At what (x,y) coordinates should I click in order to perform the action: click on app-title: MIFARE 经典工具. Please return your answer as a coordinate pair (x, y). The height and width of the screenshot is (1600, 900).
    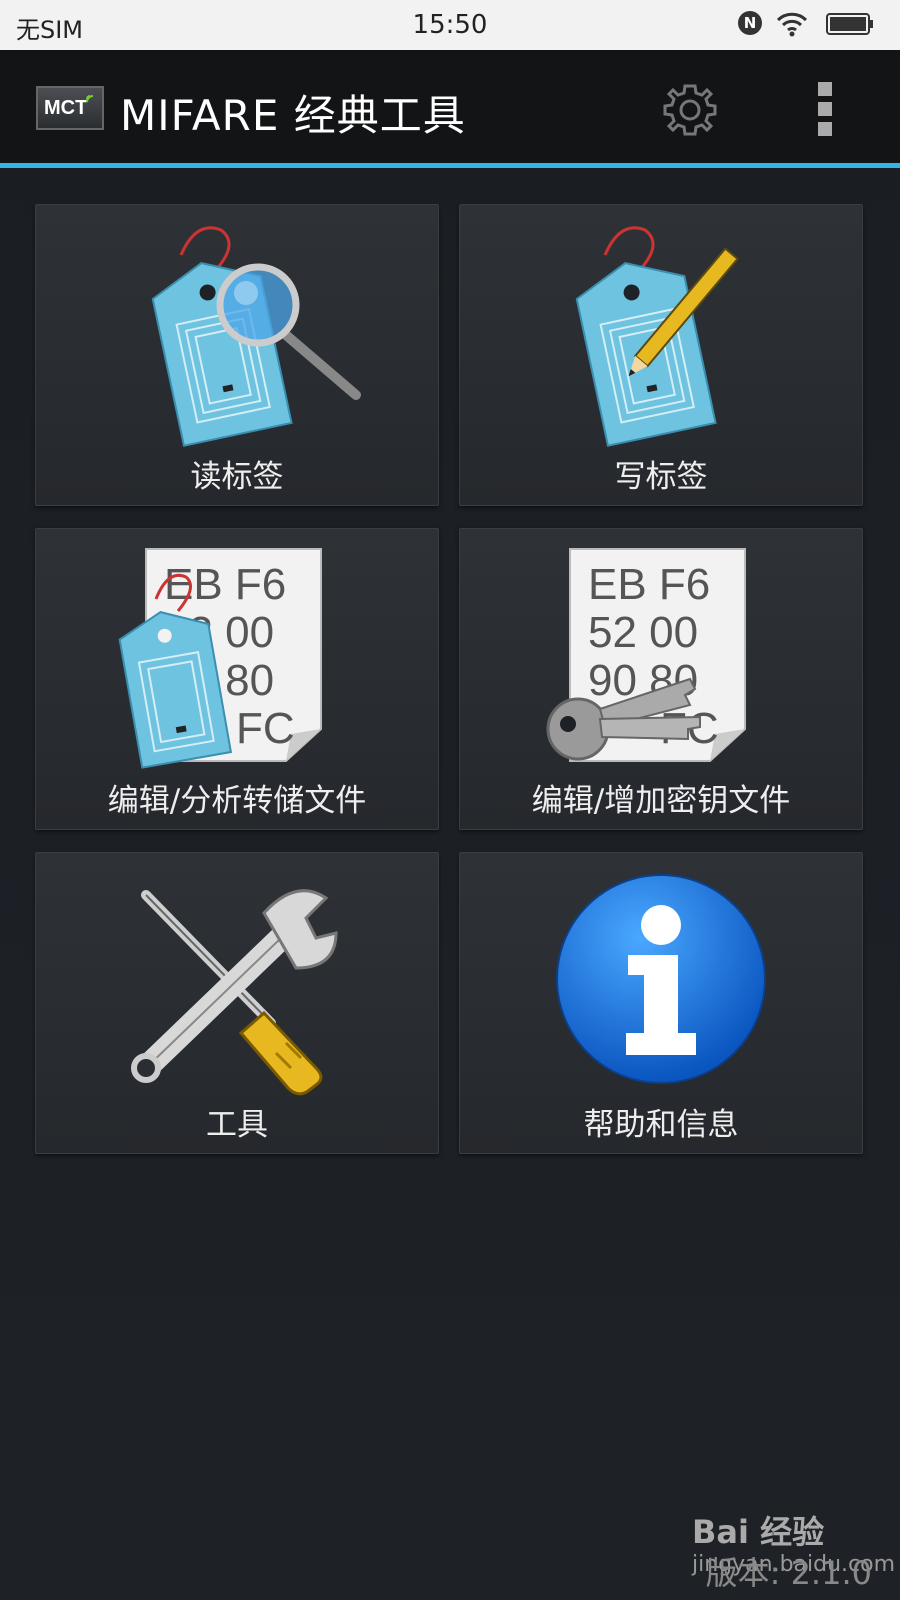
    Looking at the image, I should click on (293, 115).